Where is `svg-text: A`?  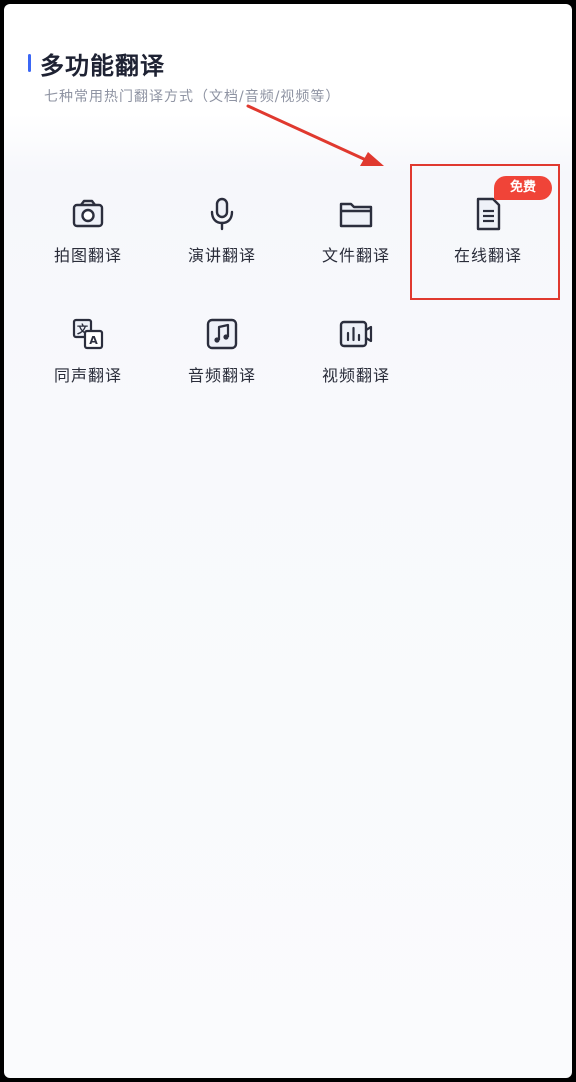 svg-text: A is located at coordinates (93, 340).